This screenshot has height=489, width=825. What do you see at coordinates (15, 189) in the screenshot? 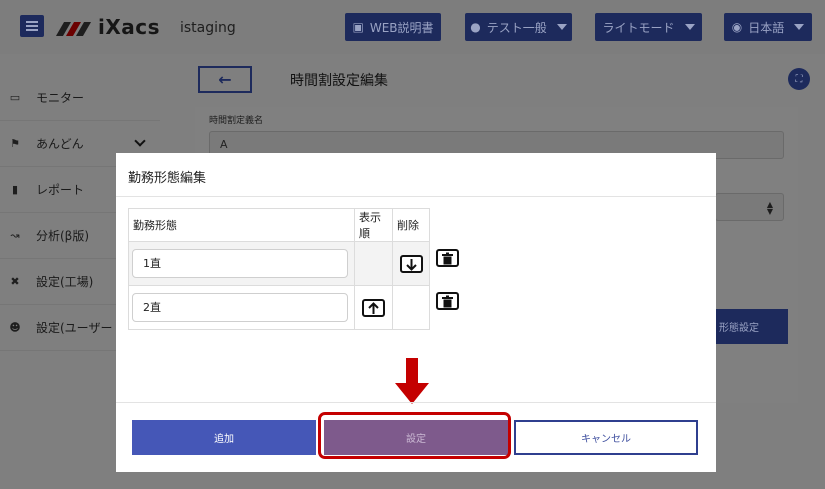
I see `document-icon: ▮` at bounding box center [15, 189].